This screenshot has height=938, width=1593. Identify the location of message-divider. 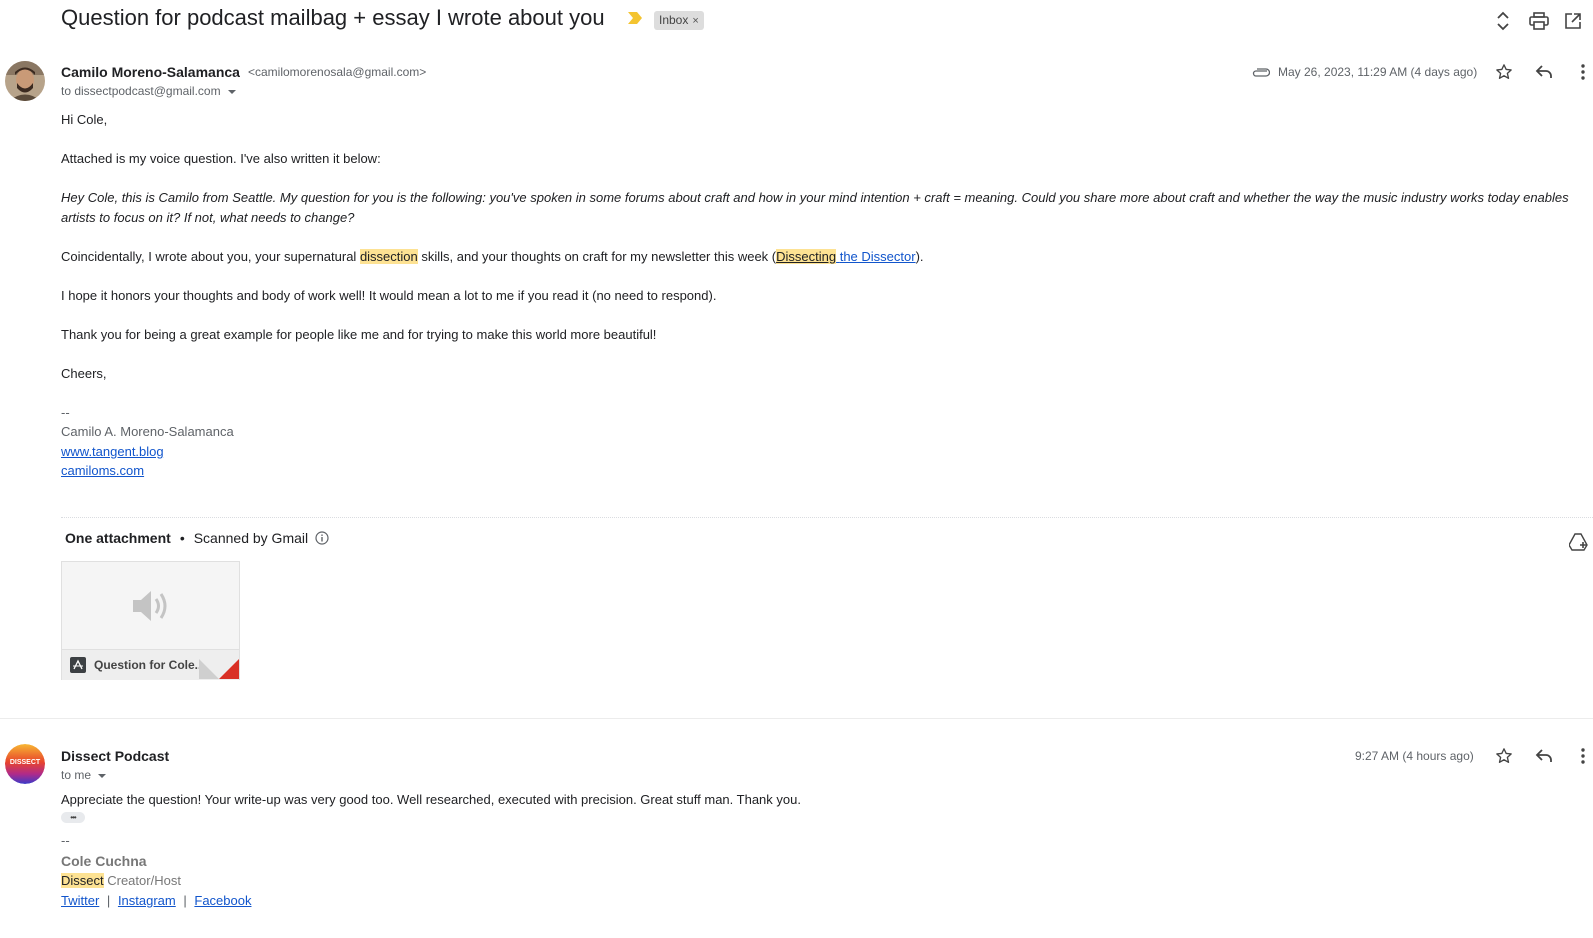
(796, 718).